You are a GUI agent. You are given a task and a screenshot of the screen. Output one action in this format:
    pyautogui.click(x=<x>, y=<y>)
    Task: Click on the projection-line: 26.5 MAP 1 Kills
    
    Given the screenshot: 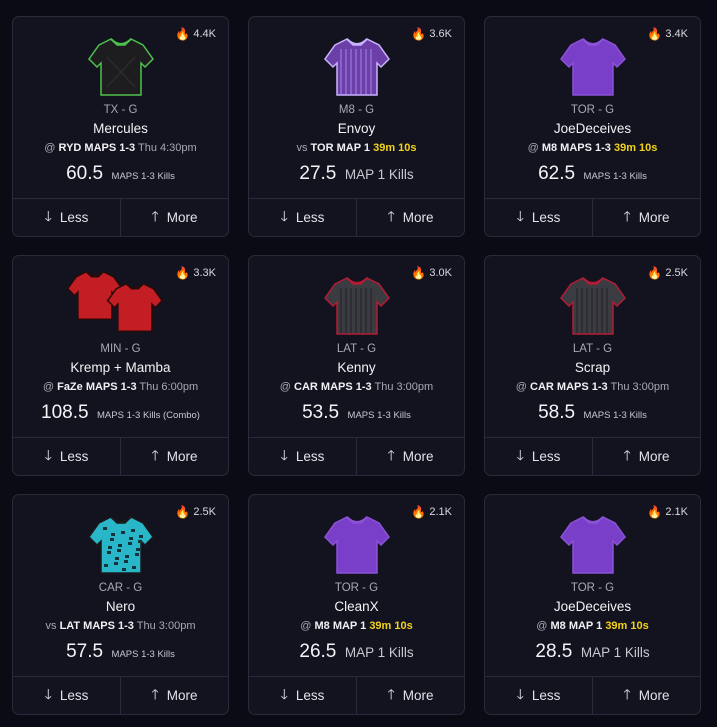 What is the action you would take?
    pyautogui.click(x=356, y=652)
    